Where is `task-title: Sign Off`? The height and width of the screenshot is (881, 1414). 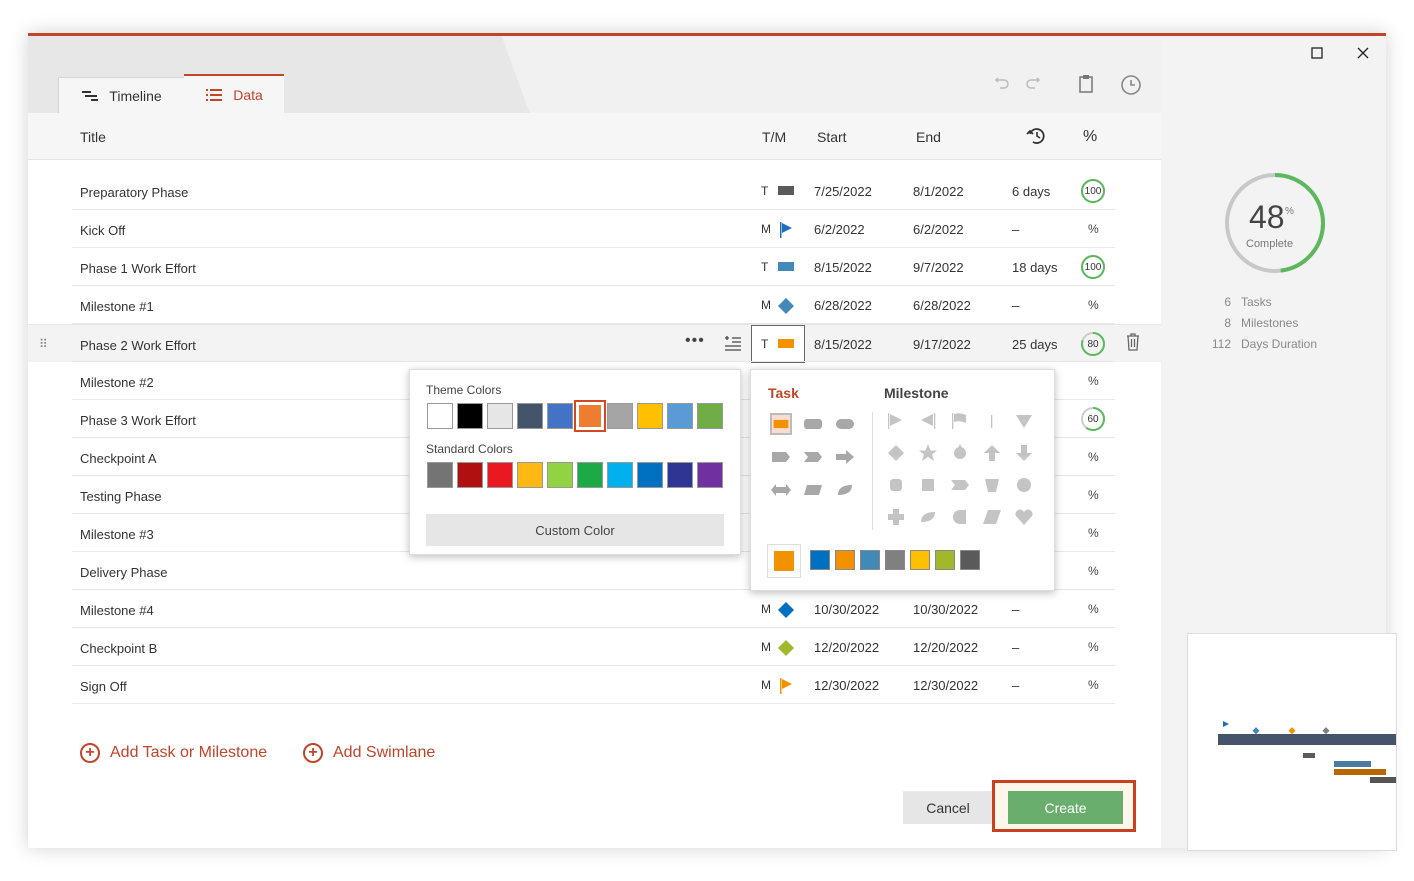 task-title: Sign Off is located at coordinates (103, 686).